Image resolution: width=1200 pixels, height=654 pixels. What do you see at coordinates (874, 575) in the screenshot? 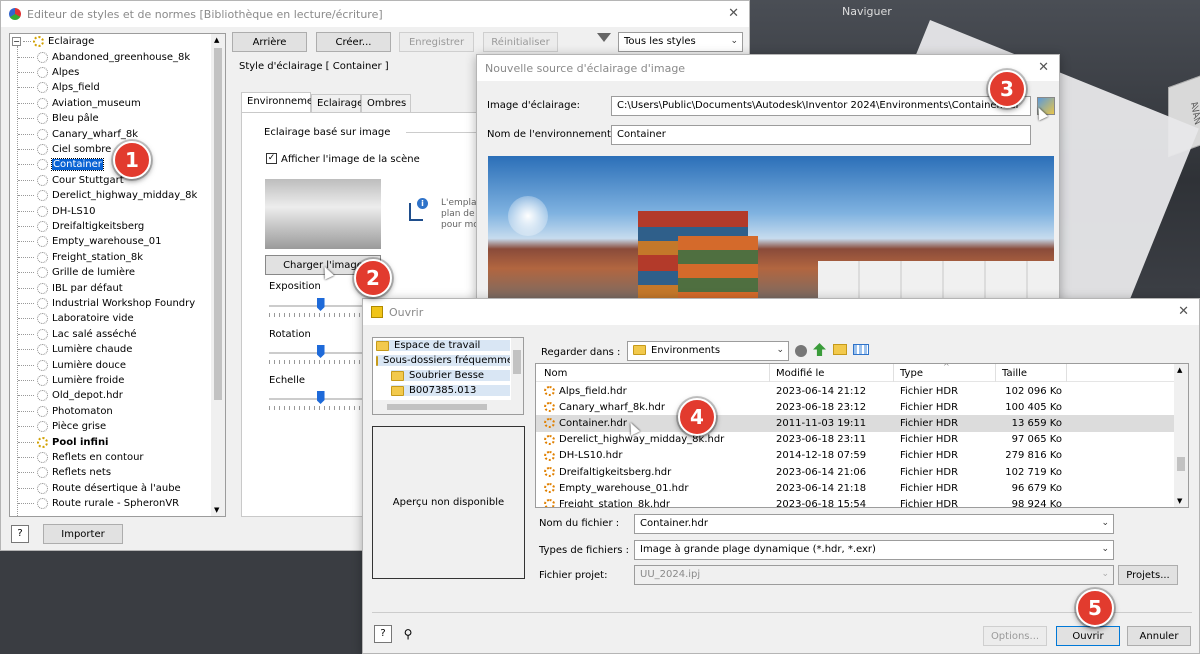
I see `project-select: UU_2024.ipj ⌄` at bounding box center [874, 575].